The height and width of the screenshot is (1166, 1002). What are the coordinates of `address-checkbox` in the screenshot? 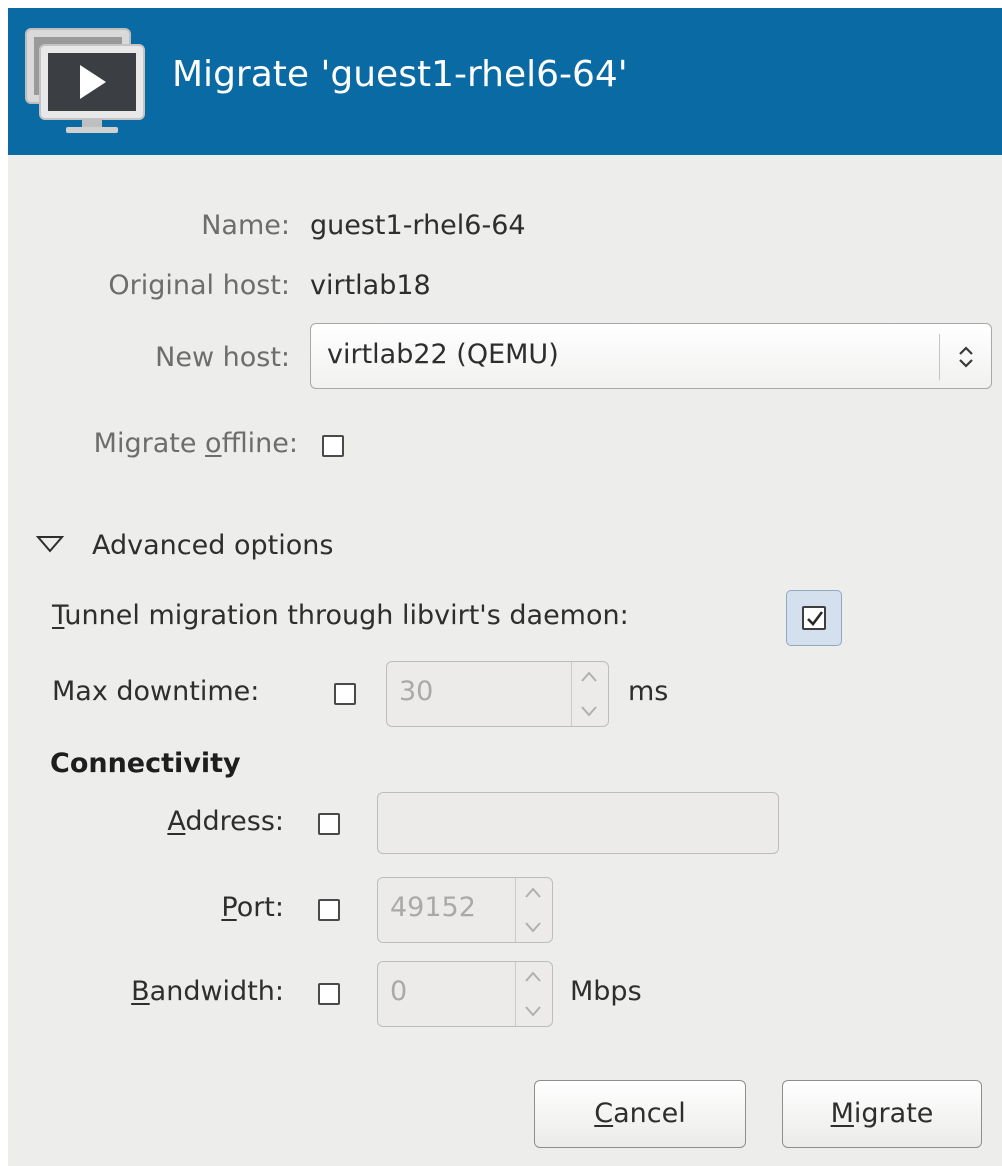 It's located at (329, 824).